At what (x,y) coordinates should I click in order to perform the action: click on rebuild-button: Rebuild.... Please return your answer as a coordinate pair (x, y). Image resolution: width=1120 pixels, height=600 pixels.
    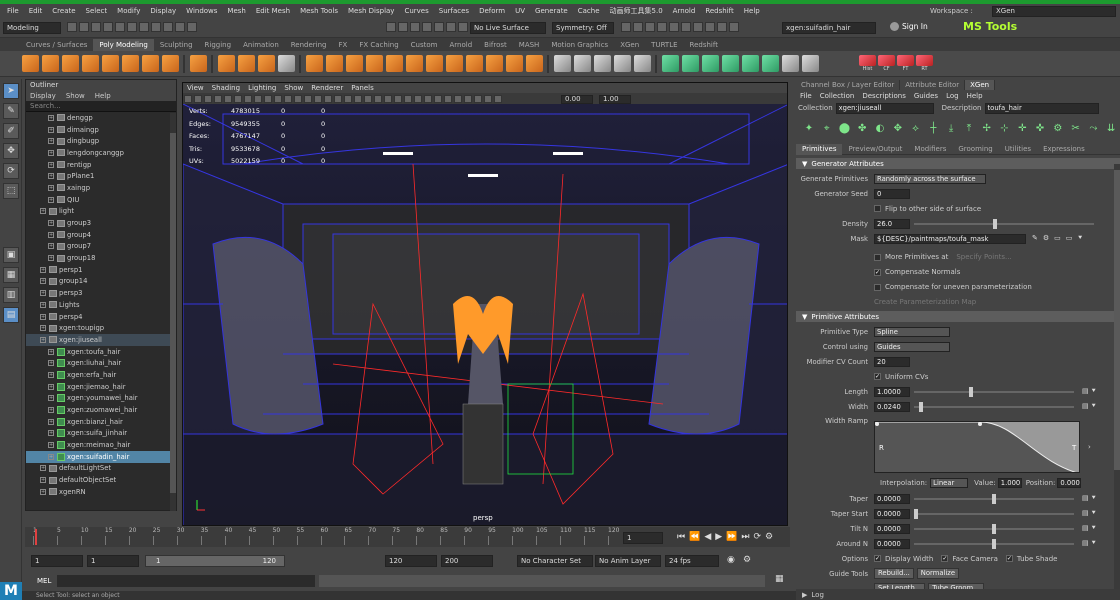
    Looking at the image, I should click on (894, 574).